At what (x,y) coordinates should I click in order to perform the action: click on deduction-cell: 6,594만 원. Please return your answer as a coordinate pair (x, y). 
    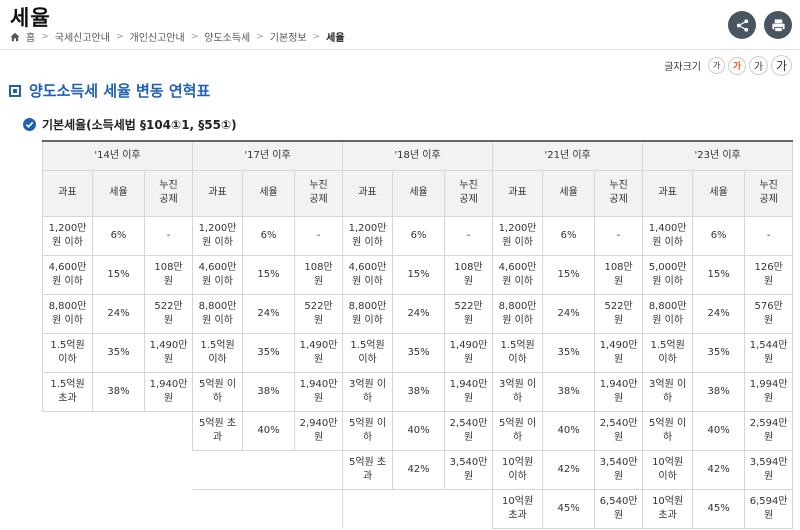
    Looking at the image, I should click on (769, 508).